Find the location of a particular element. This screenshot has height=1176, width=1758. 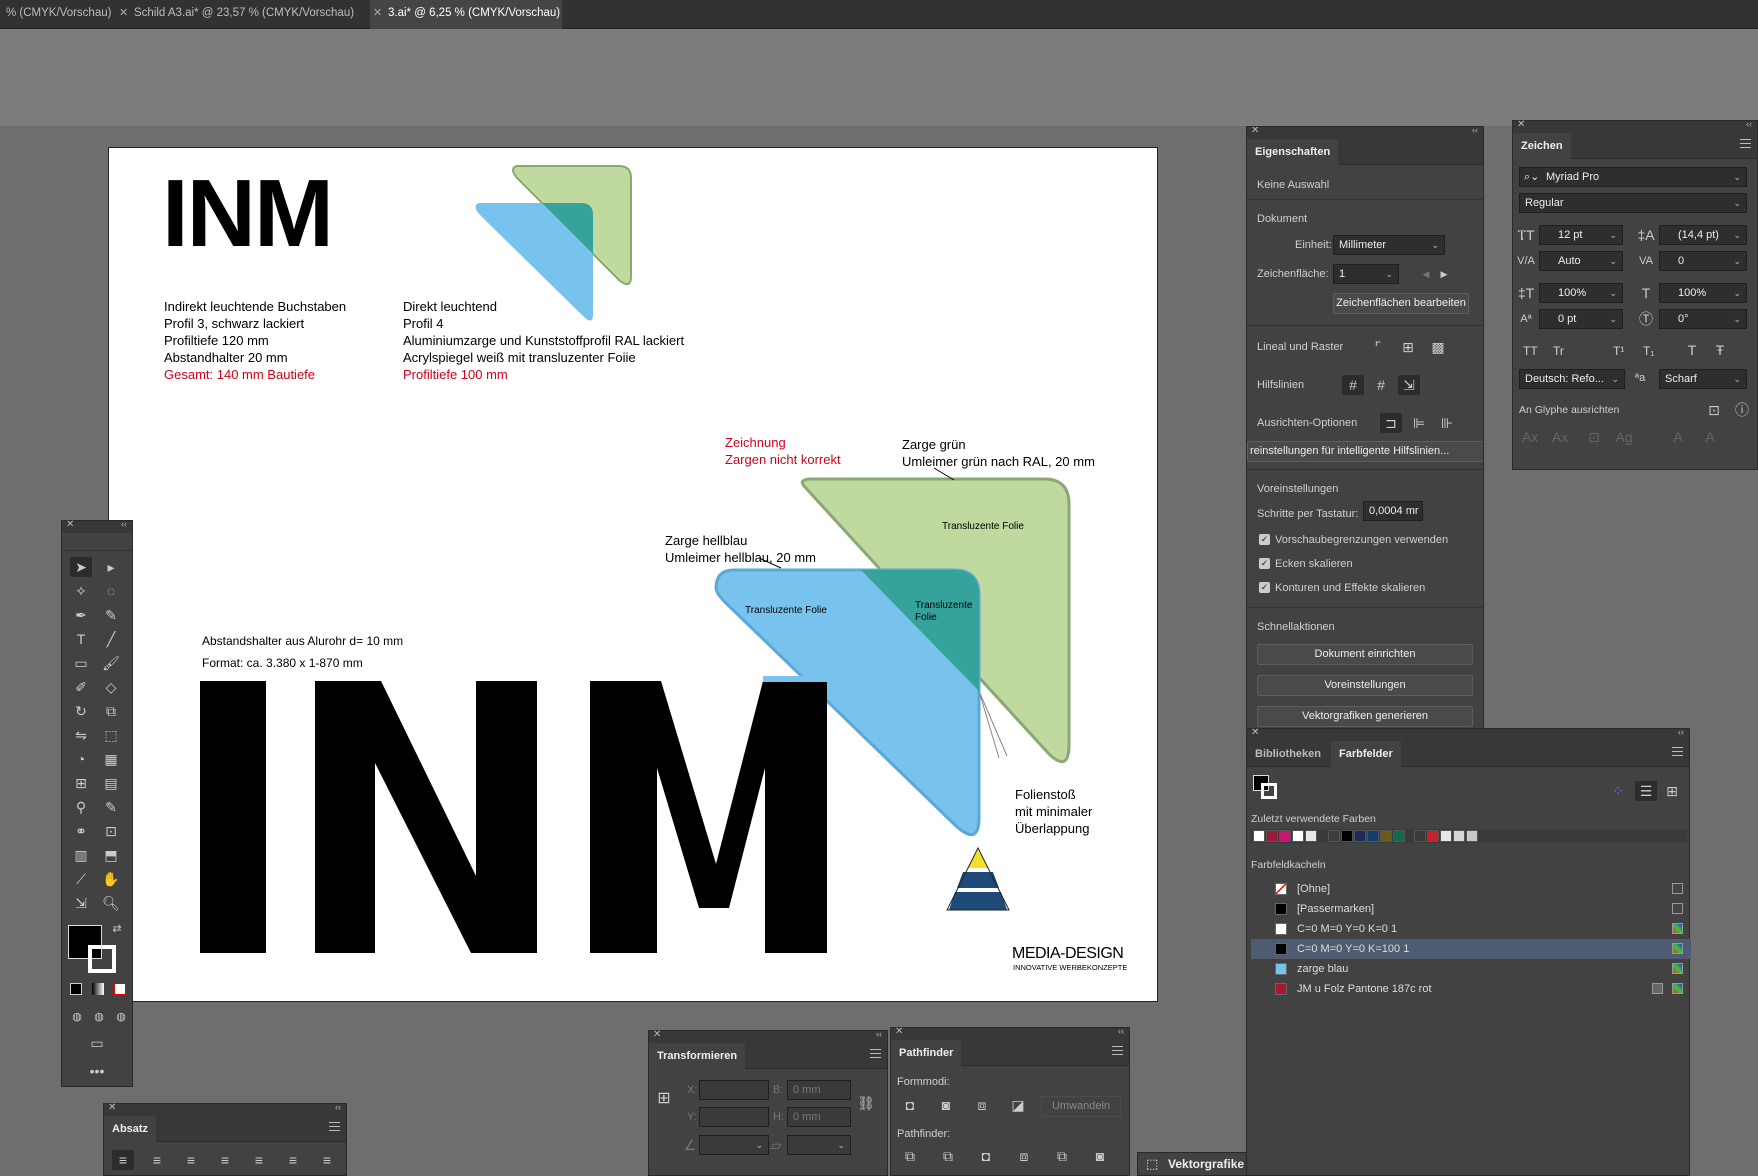

vector-panel-tab: ⬚ Vektorgrafike is located at coordinates (1197, 1164).